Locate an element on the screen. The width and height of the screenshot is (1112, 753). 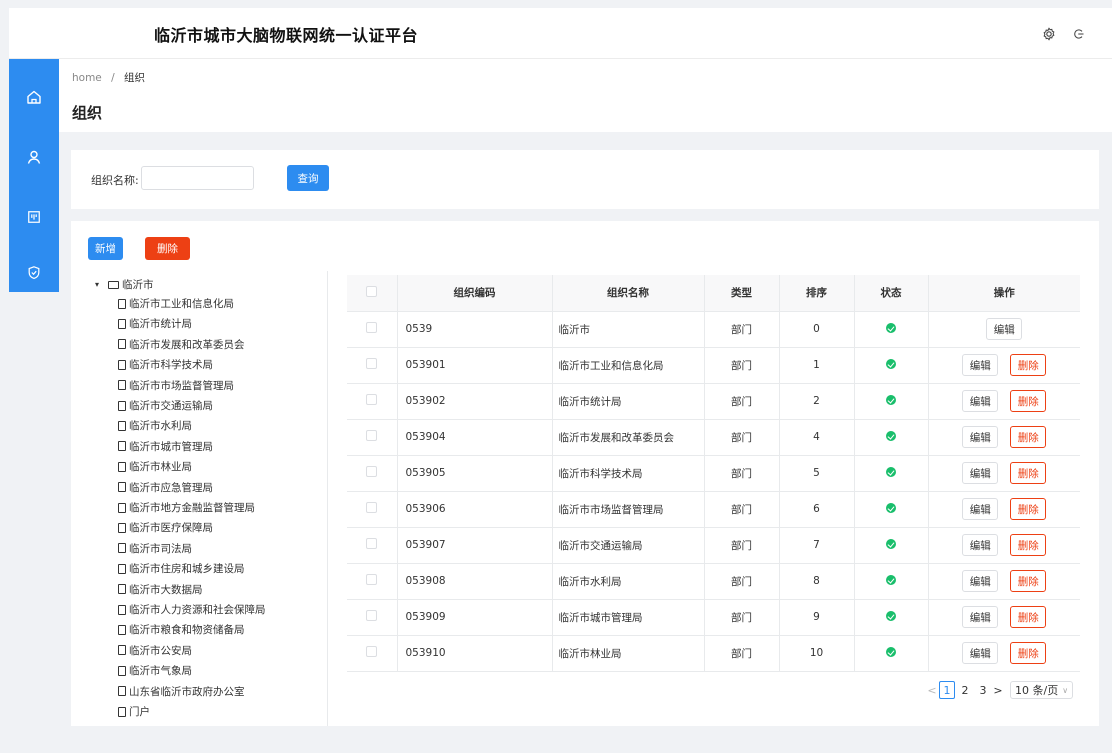
cell-name: 临沂市市场监督管理局 is located at coordinates (628, 509).